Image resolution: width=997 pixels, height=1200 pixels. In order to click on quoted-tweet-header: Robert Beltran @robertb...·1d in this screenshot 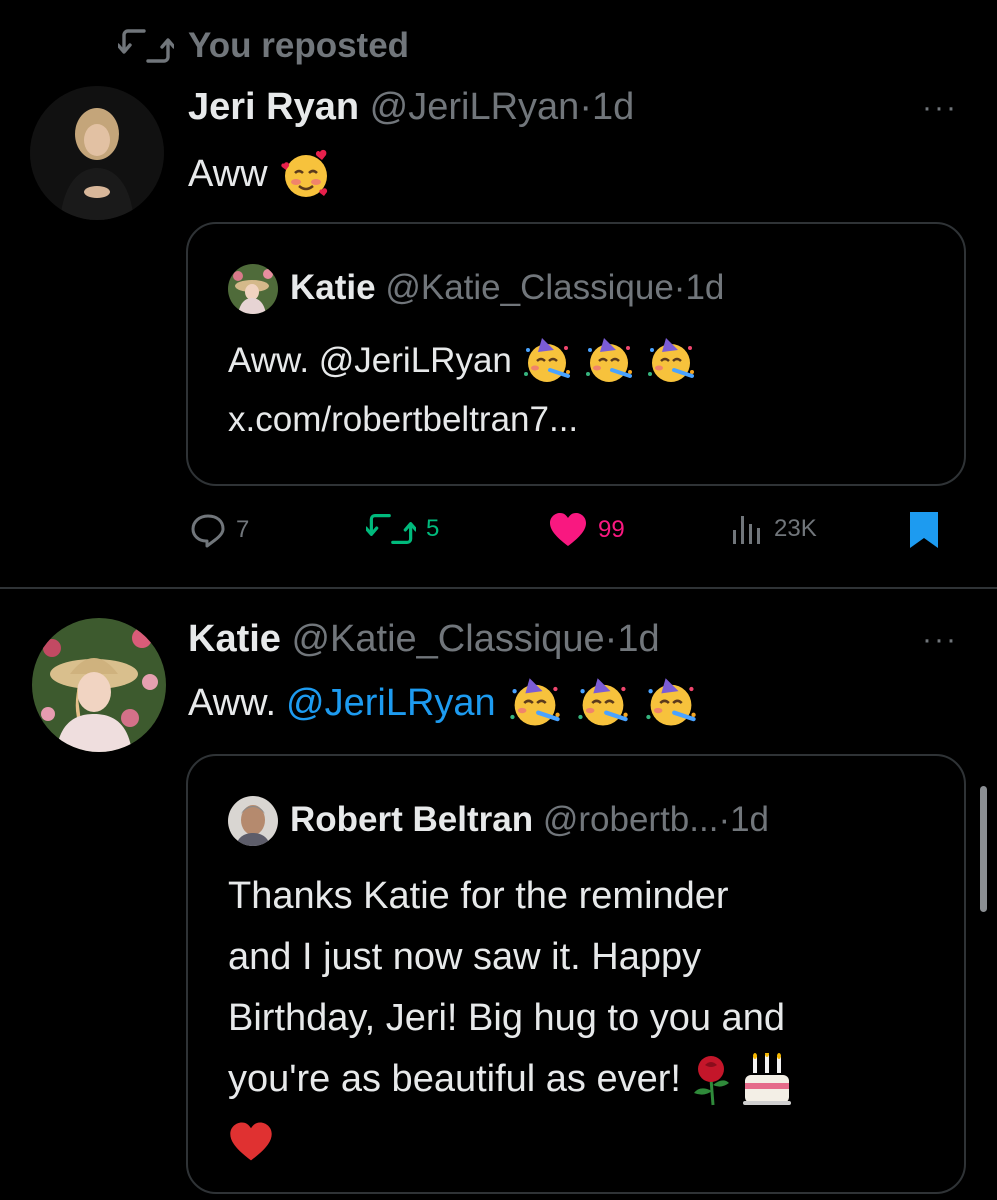, I will do `click(529, 820)`.